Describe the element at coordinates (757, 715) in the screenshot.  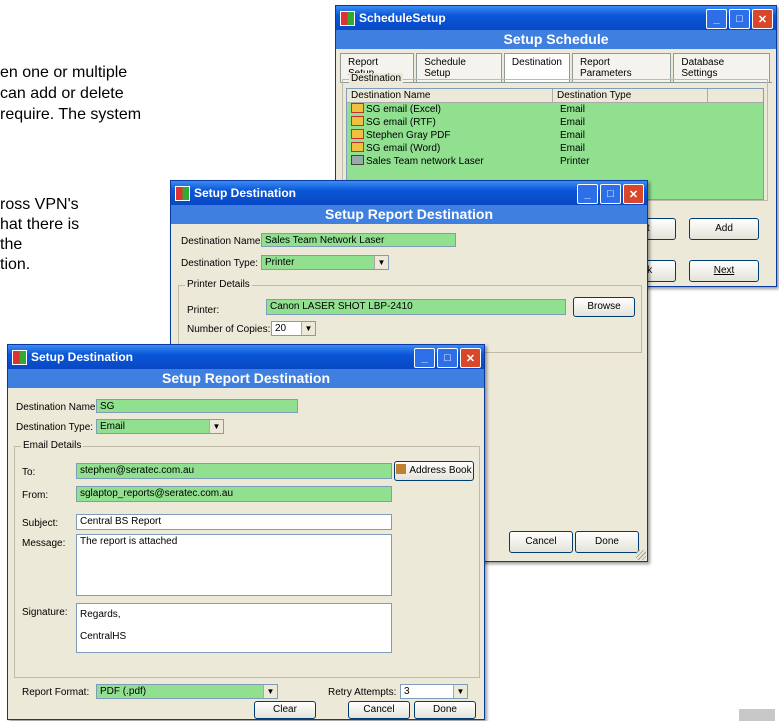
I see `scroll-corner` at that location.